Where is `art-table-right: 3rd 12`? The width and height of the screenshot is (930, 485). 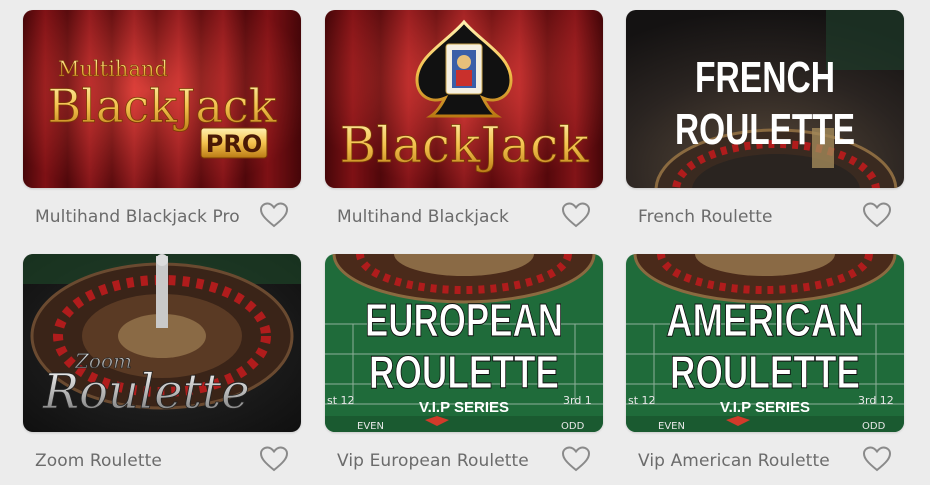 art-table-right: 3rd 12 is located at coordinates (876, 400).